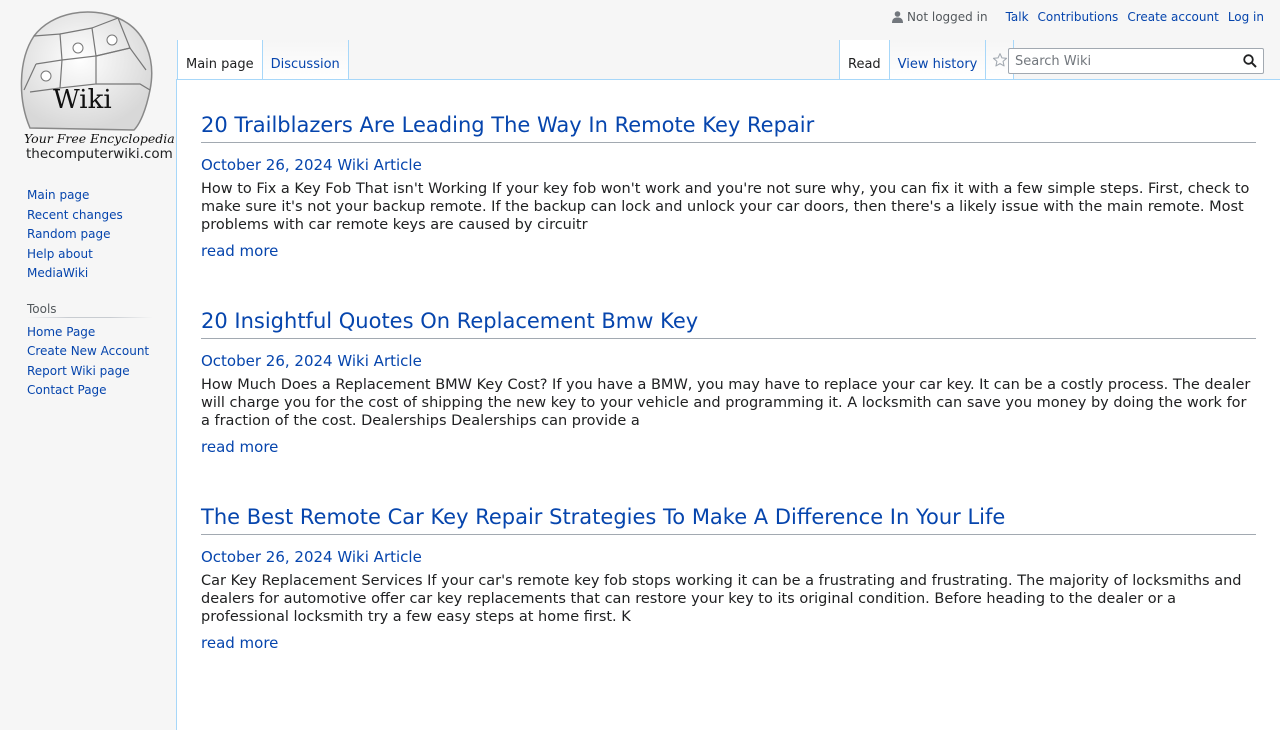  I want to click on tab-discussion-label: Discussion, so click(305, 64).